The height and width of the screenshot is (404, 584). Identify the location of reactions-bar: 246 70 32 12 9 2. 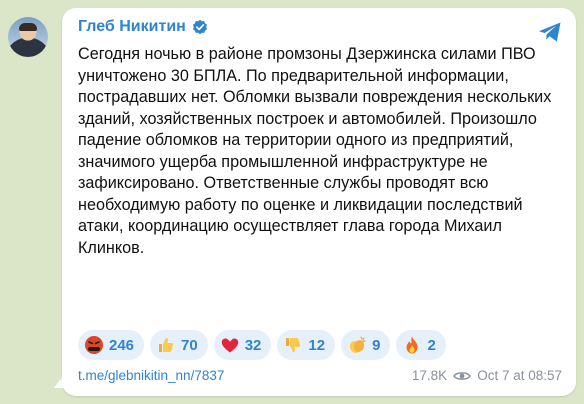
(262, 345).